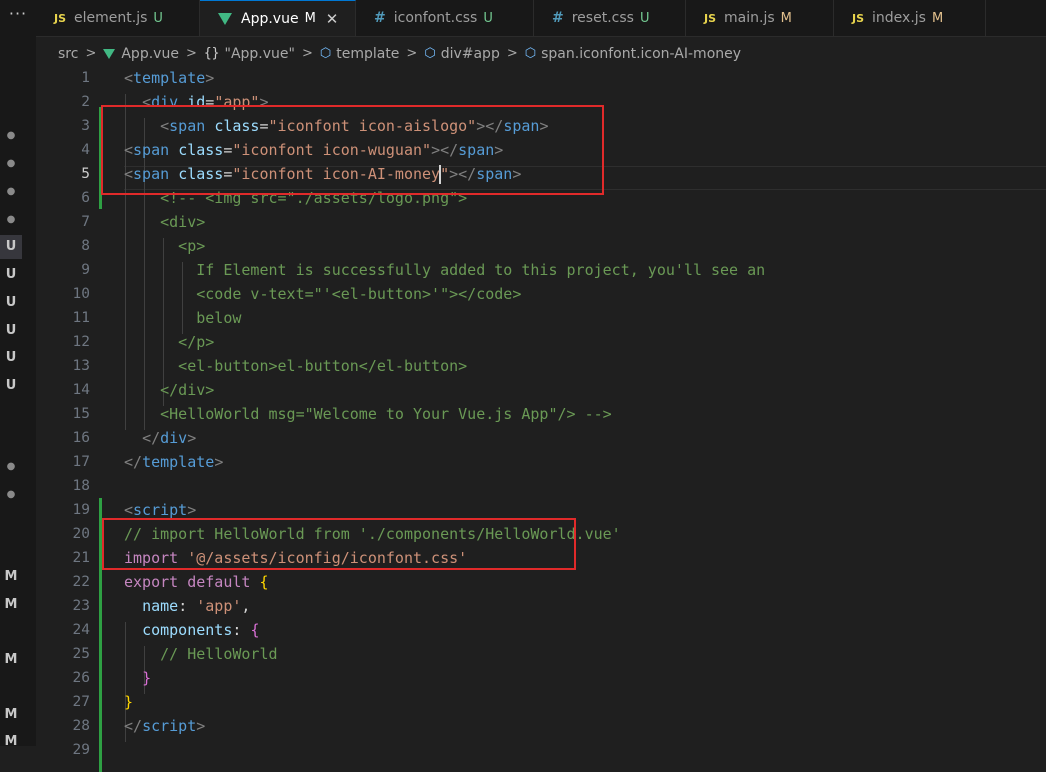  What do you see at coordinates (332, 19) in the screenshot?
I see `close-icon: ✕` at bounding box center [332, 19].